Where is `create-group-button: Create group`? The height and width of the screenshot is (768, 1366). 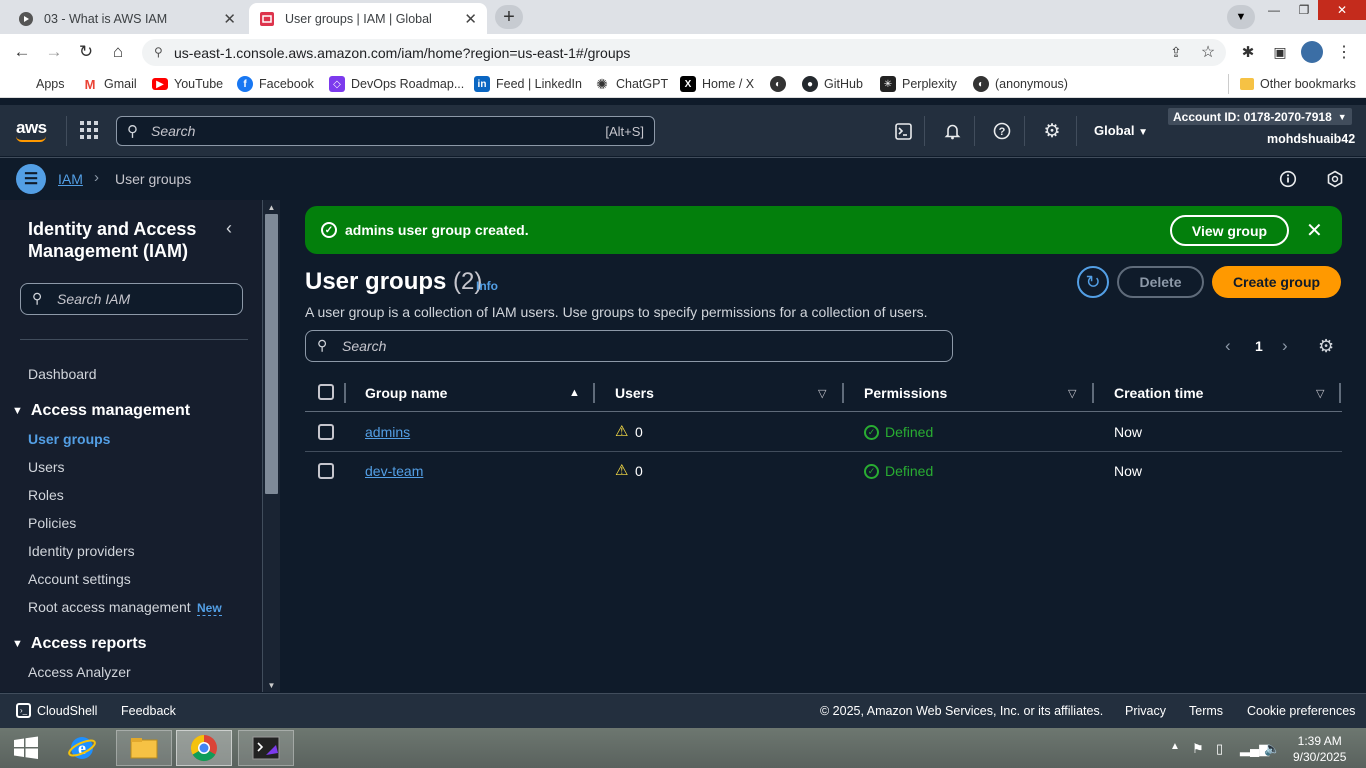 create-group-button: Create group is located at coordinates (1276, 282).